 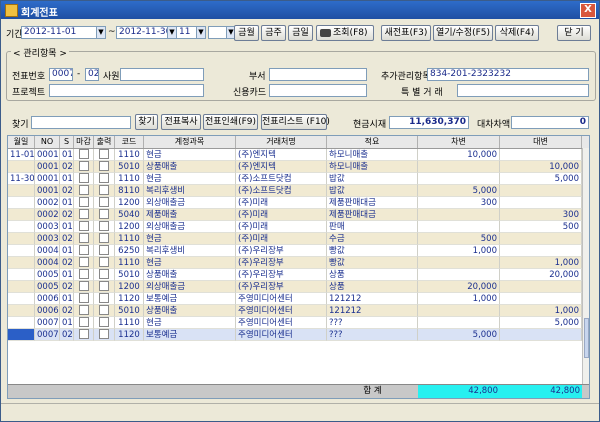 I want to click on this-month-button: 금월, so click(x=246, y=33).